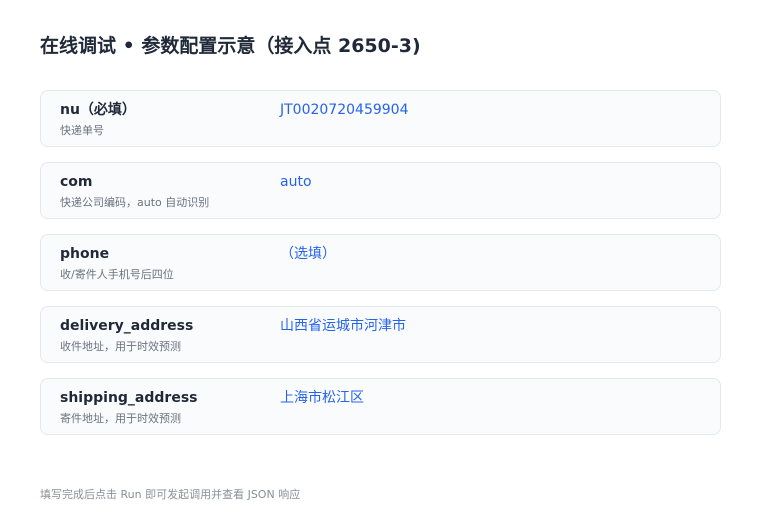 Image resolution: width=760 pixels, height=520 pixels. I want to click on param-description: 收件地址，用于时效预测, so click(120, 346).